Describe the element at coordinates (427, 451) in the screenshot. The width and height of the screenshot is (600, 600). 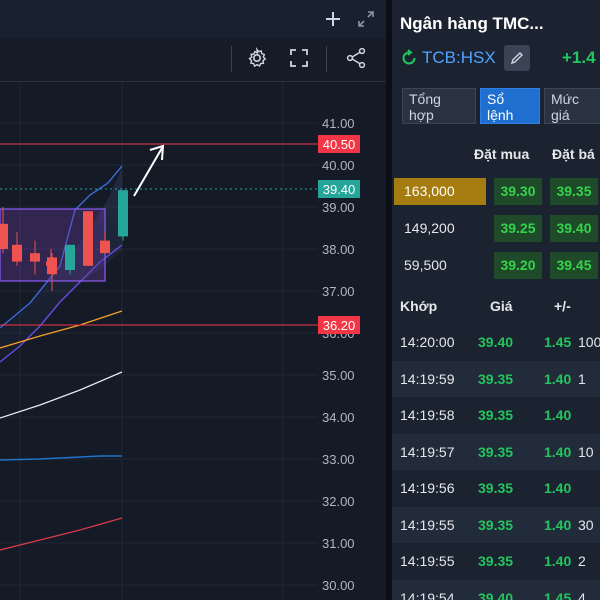
I see `match-time: 14:19:57` at that location.